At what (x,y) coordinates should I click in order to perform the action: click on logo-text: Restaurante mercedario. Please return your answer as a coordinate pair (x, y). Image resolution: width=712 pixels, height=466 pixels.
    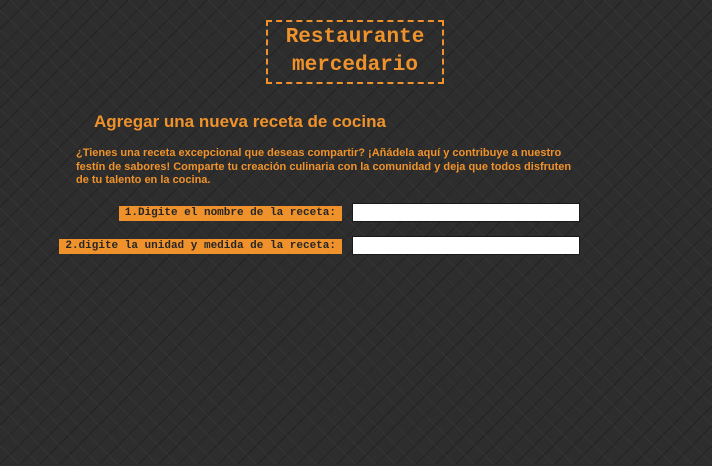
    Looking at the image, I should click on (355, 51).